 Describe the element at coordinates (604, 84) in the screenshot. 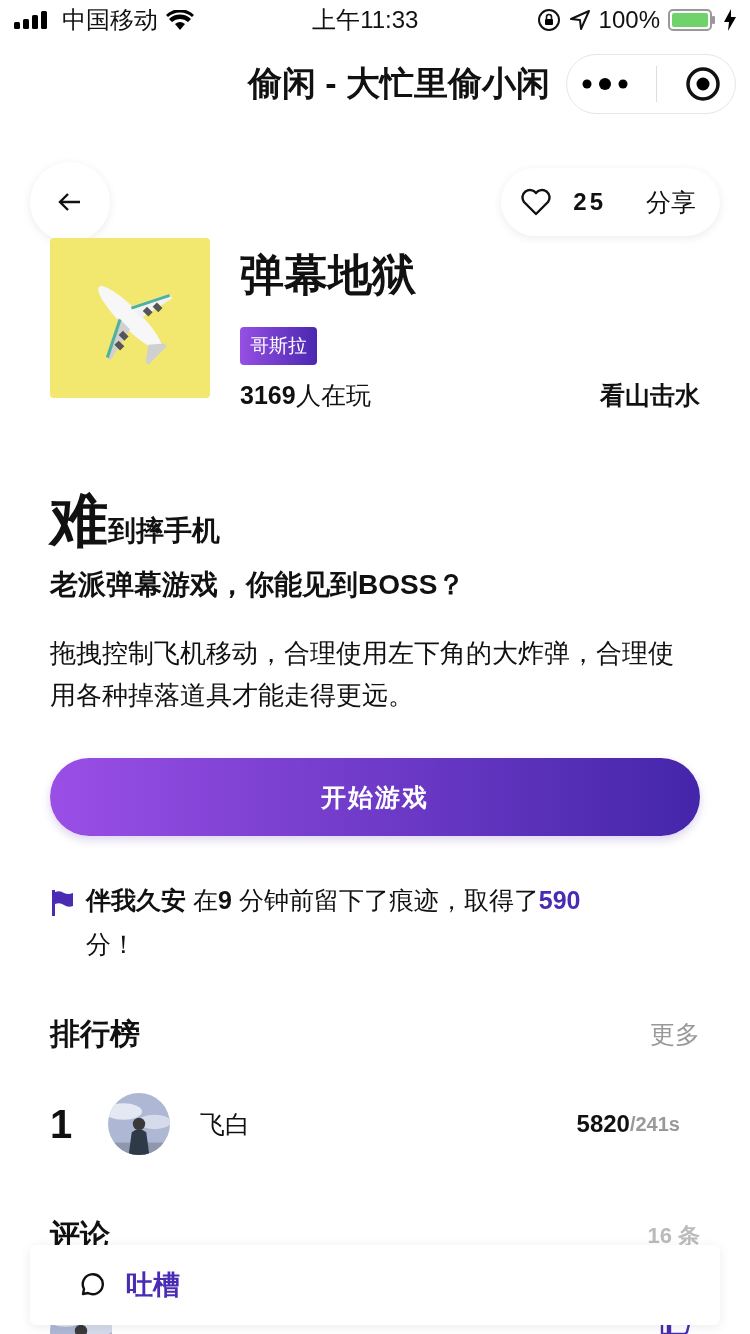

I see `more-icon` at that location.